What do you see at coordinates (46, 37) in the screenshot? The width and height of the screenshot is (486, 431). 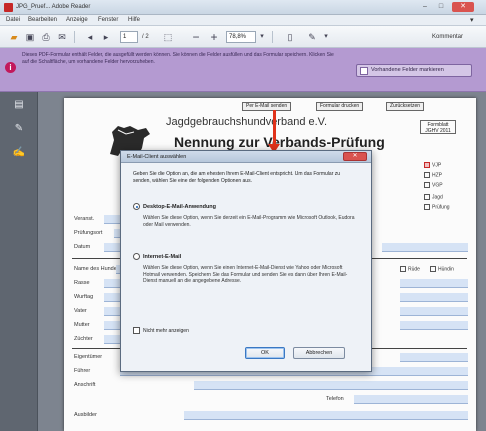 I see `print-icon: ⎙` at bounding box center [46, 37].